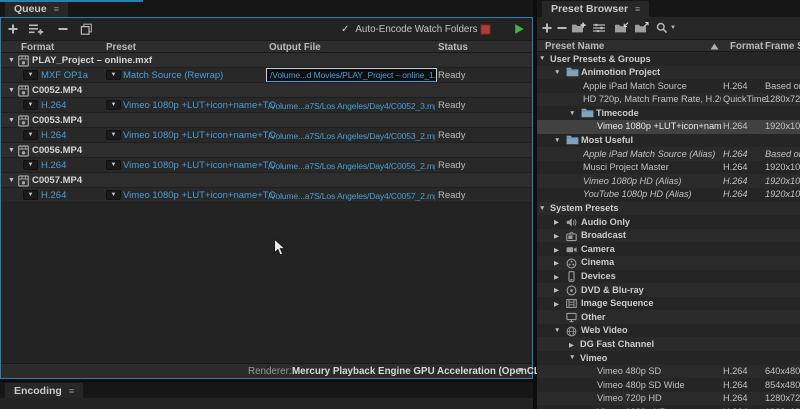  What do you see at coordinates (668, 181) in the screenshot?
I see `preset-row: Vimeo 1080p HD (Alias) H.264 1920x1080` at bounding box center [668, 181].